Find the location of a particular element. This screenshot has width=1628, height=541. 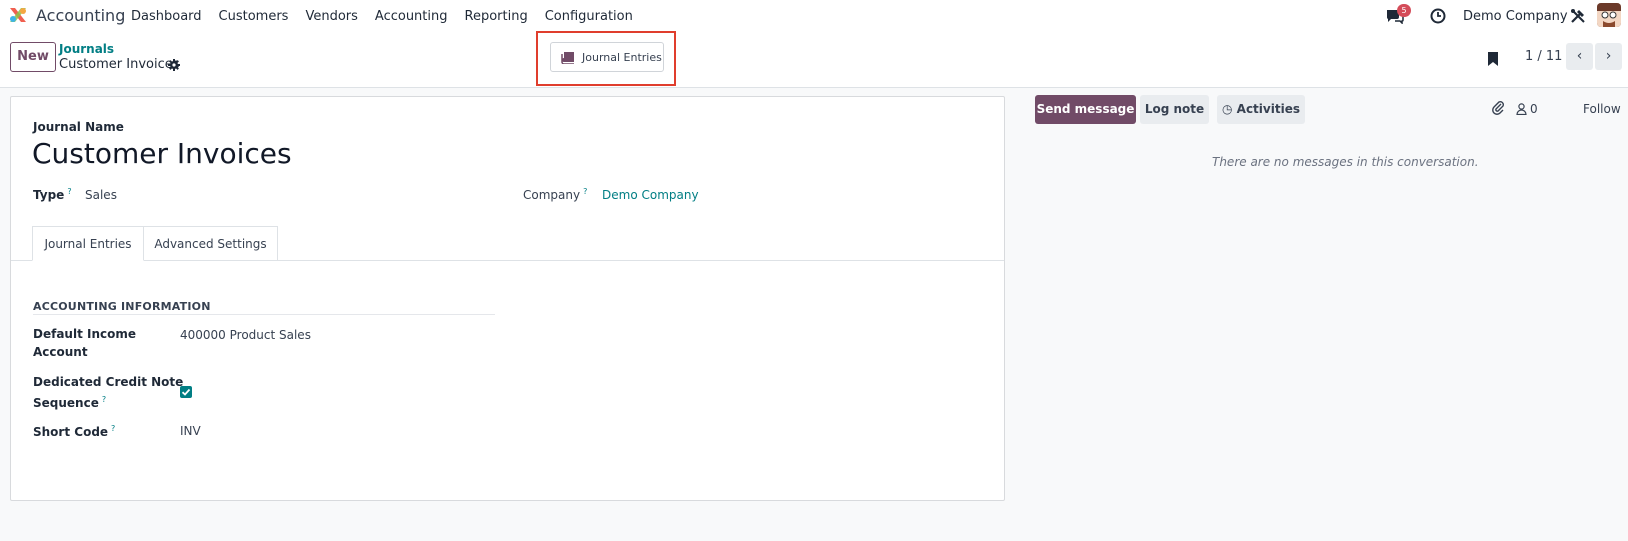

label-line: Sequence is located at coordinates (66, 403).